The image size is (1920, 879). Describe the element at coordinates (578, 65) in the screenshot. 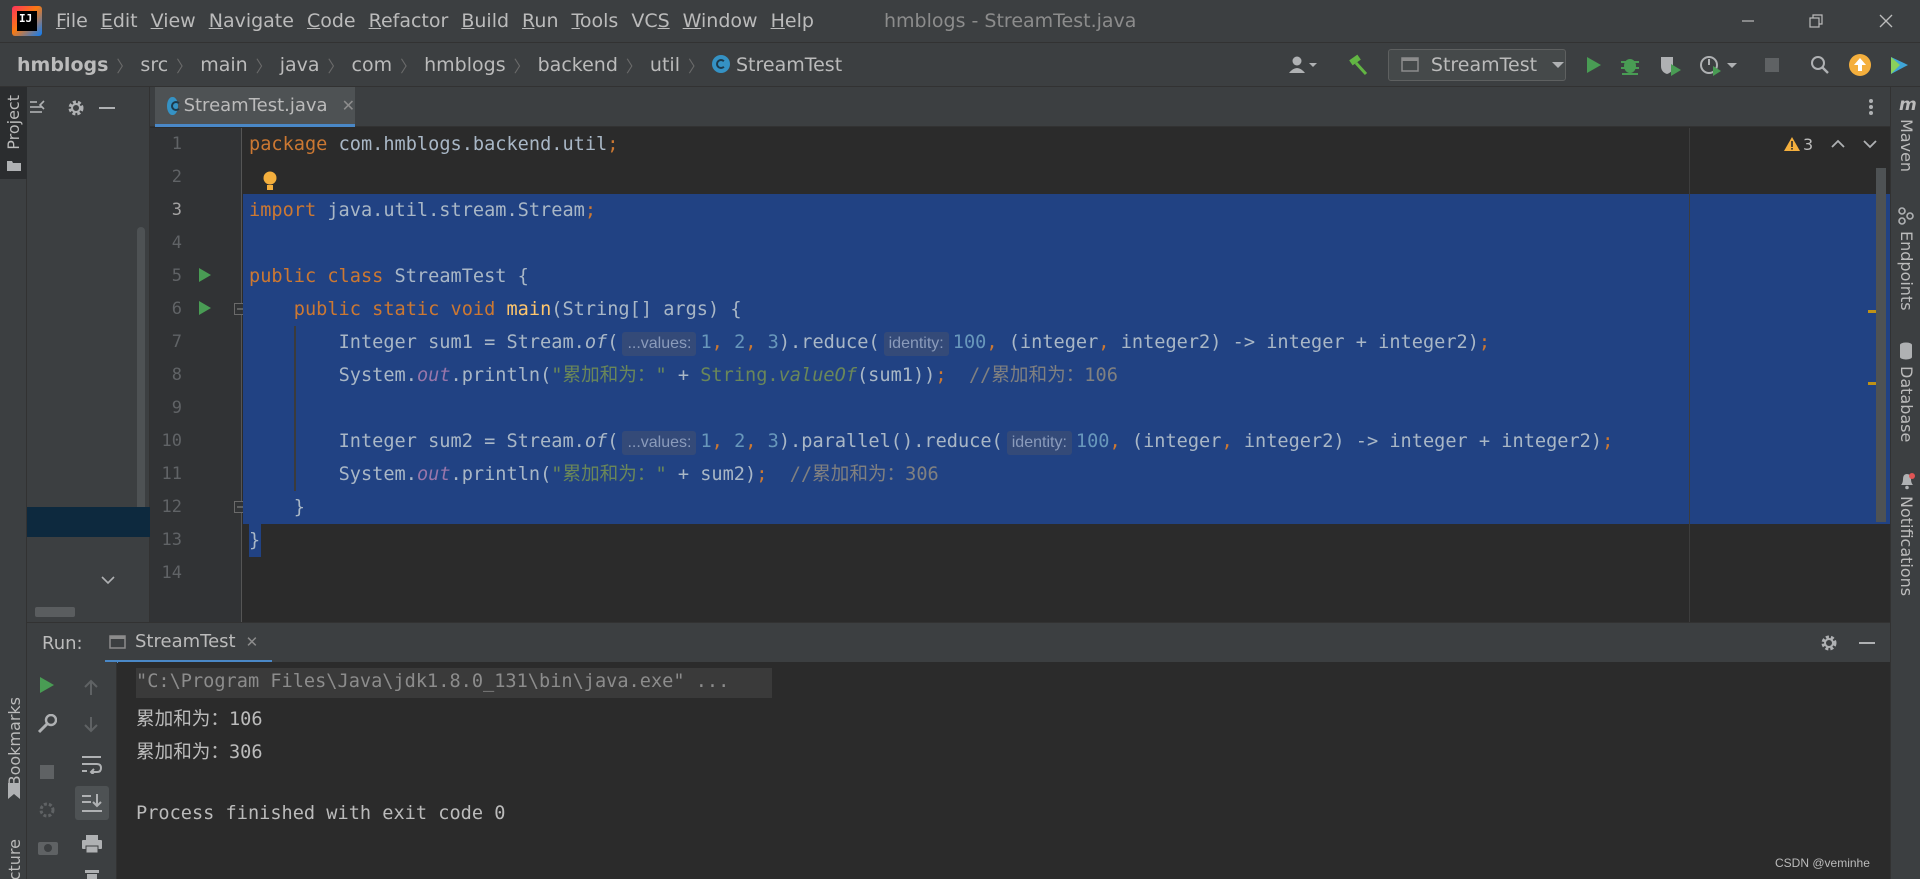

I see `breadcrumb-backend: backend` at that location.